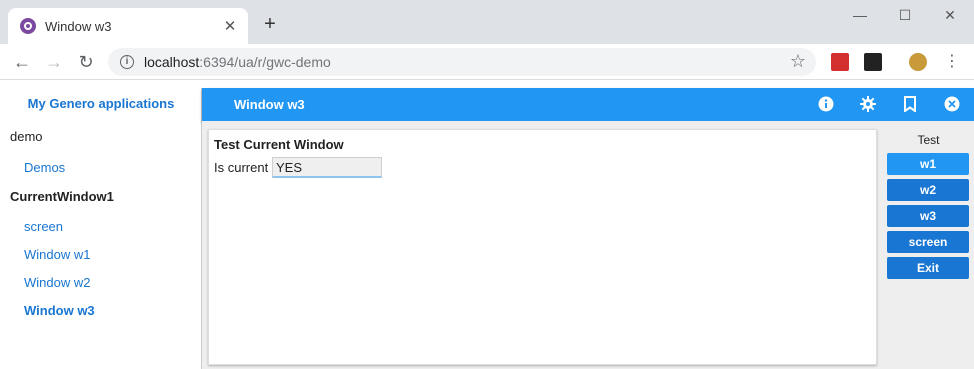  I want to click on sidebar-item-screen: screen, so click(43, 226).